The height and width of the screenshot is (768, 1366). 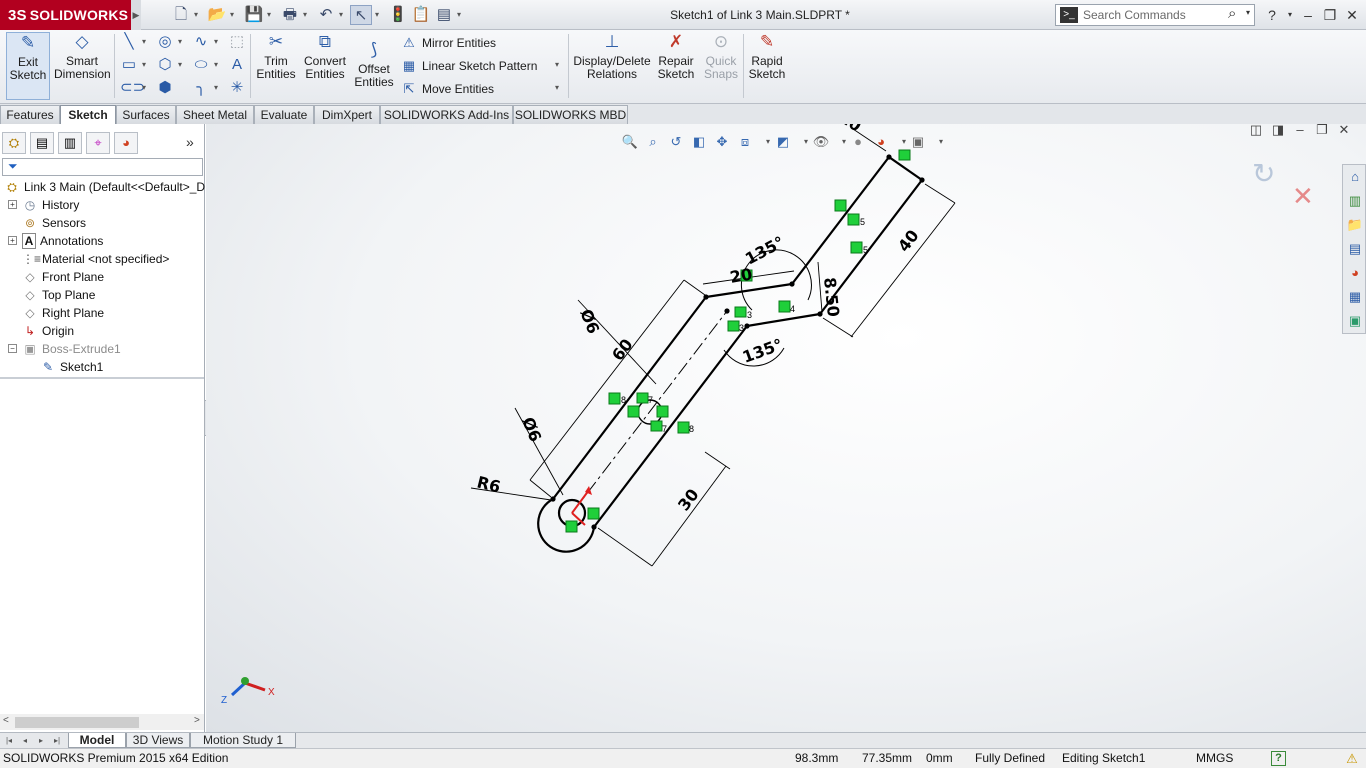 What do you see at coordinates (721, 66) in the screenshot?
I see `quick-snaps-button: ⊙ Quick Snaps` at bounding box center [721, 66].